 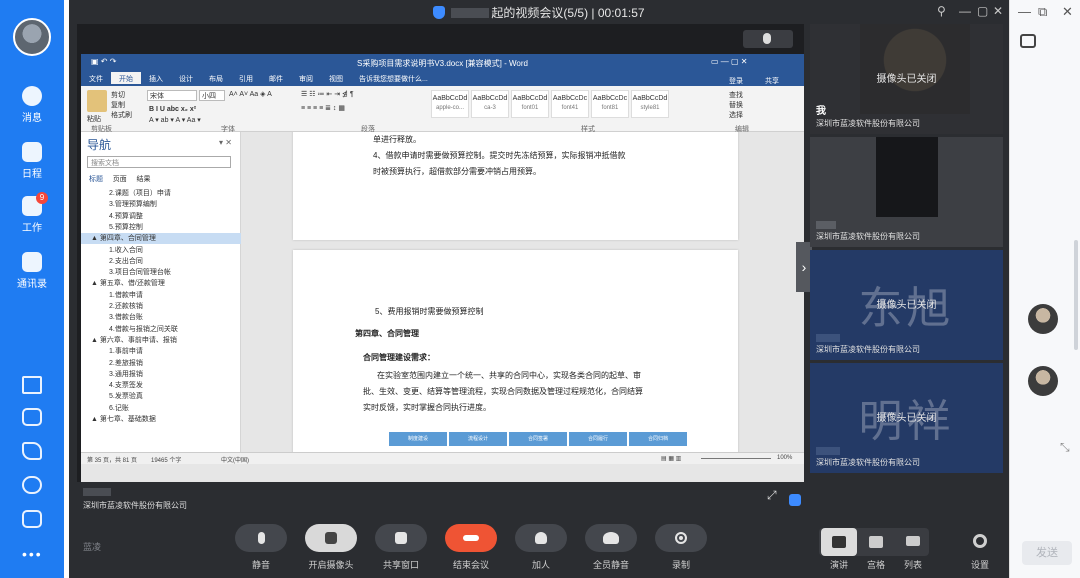 I want to click on nav-tree-item: ▲ 第四章、合同管理, so click(x=161, y=239).